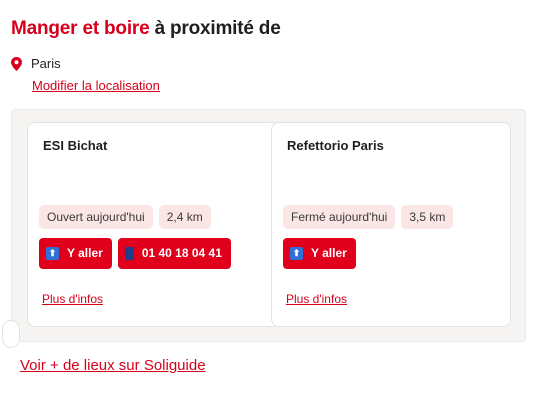 The width and height of the screenshot is (540, 414). I want to click on place-actions: ⬆ Y aller, so click(319, 253).